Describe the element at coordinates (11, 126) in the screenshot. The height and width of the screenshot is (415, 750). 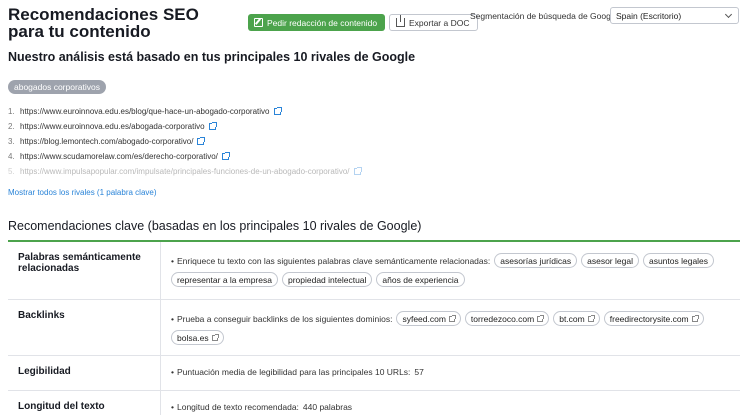
I see `list-item-number: 2.` at that location.